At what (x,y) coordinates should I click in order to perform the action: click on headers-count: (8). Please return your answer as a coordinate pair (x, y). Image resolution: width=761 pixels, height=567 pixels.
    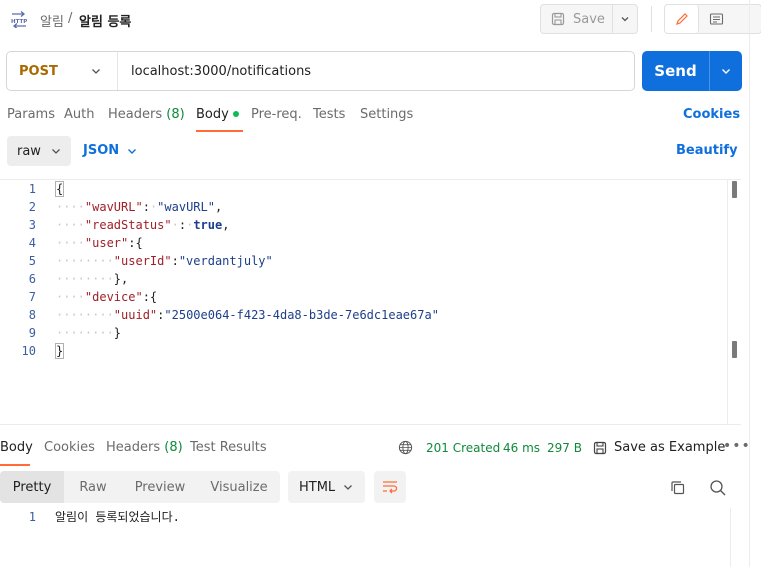
    Looking at the image, I should click on (175, 114).